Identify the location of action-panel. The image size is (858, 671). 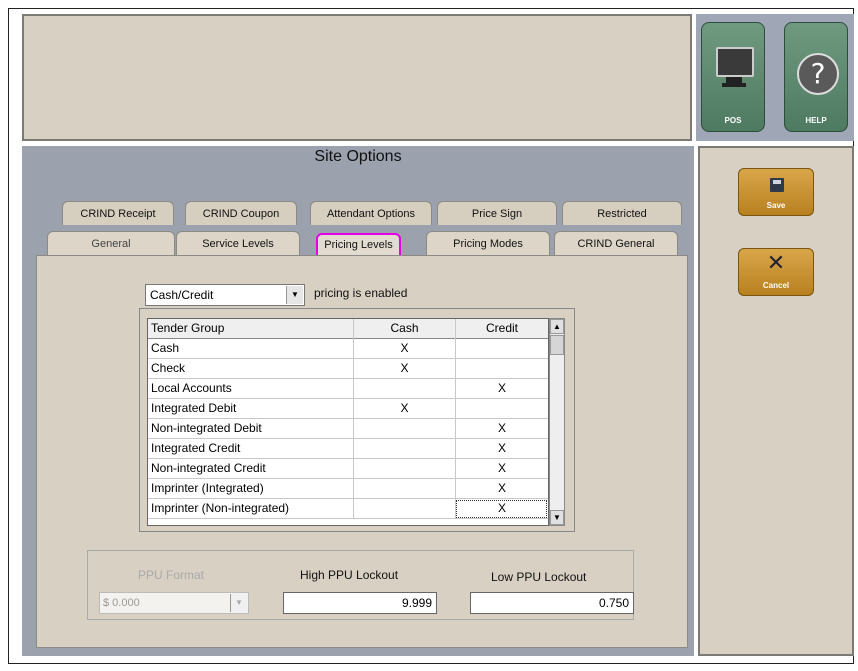
(776, 401).